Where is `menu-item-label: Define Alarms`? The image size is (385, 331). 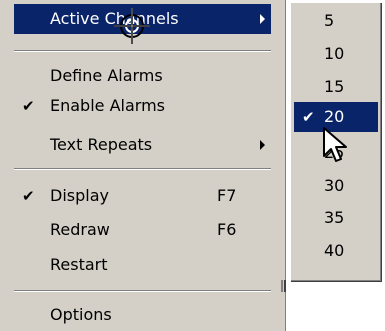
menu-item-label: Define Alarms is located at coordinates (106, 75).